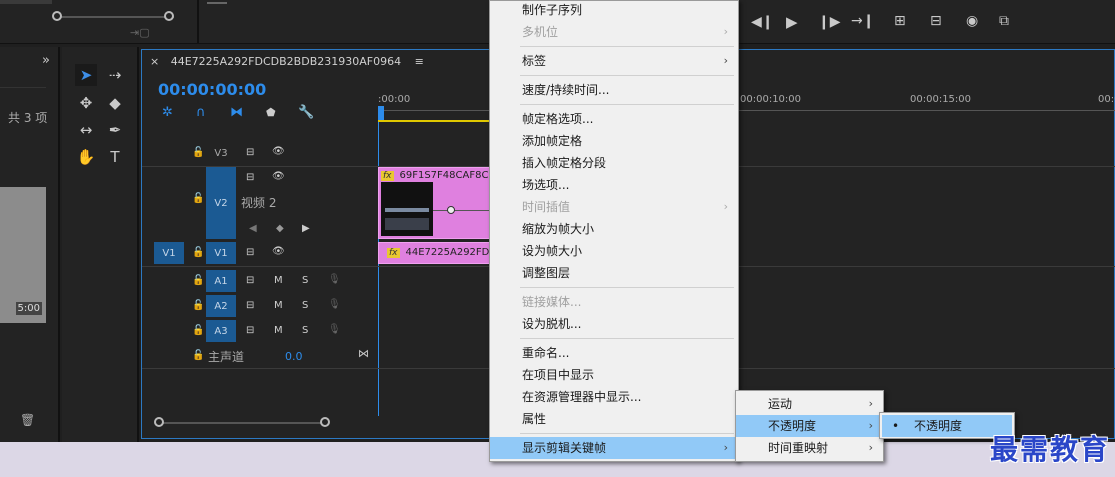 The width and height of the screenshot is (1115, 477). Describe the element at coordinates (809, 404) in the screenshot. I see `submenu-item-motion: 运动 ›` at that location.